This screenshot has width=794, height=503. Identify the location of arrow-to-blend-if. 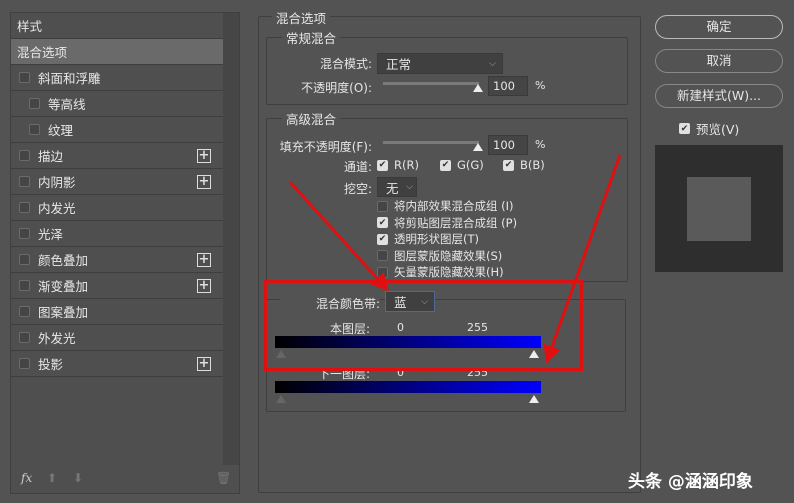
(339, 236).